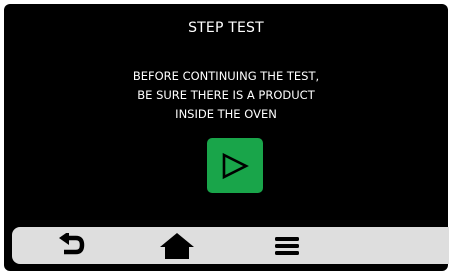  What do you see at coordinates (226, 114) in the screenshot?
I see `message-line-3: INSIDE THE OVEN` at bounding box center [226, 114].